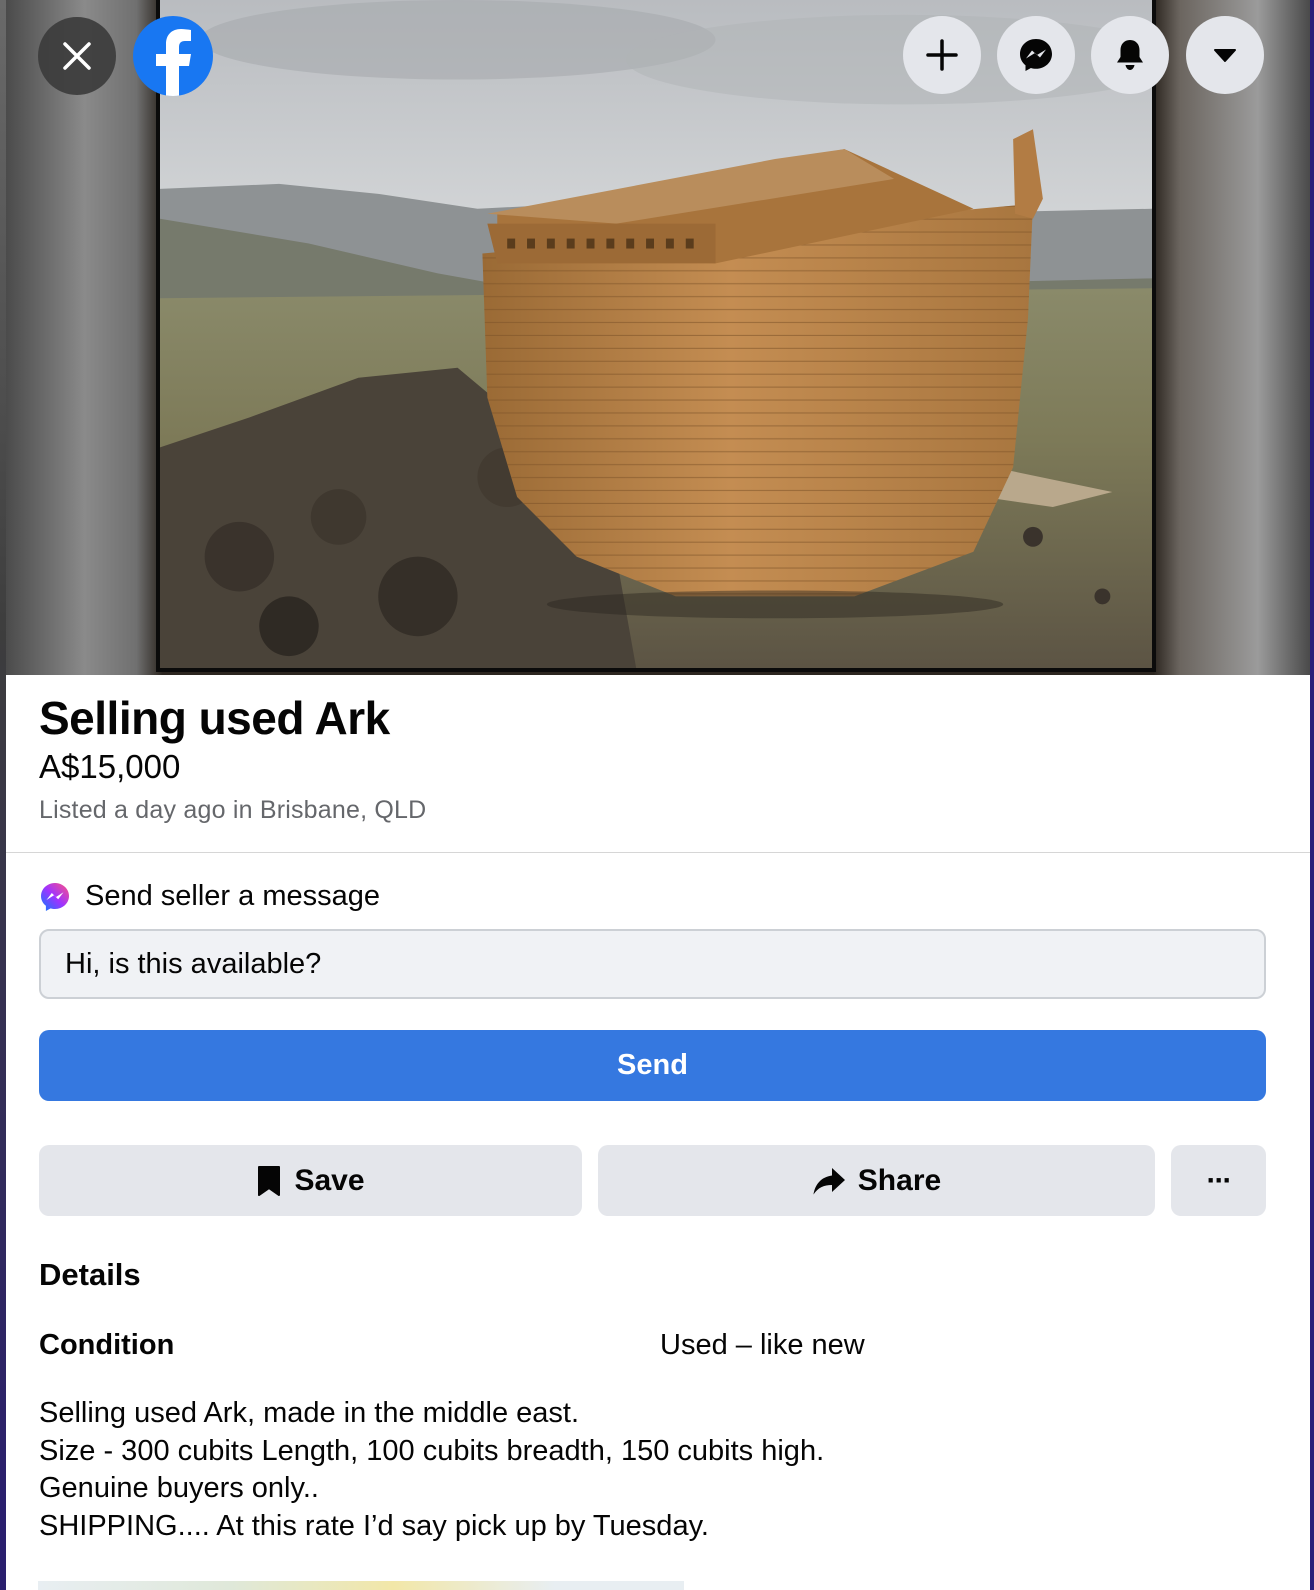 The width and height of the screenshot is (1314, 1590). I want to click on facebook-logo, so click(173, 56).